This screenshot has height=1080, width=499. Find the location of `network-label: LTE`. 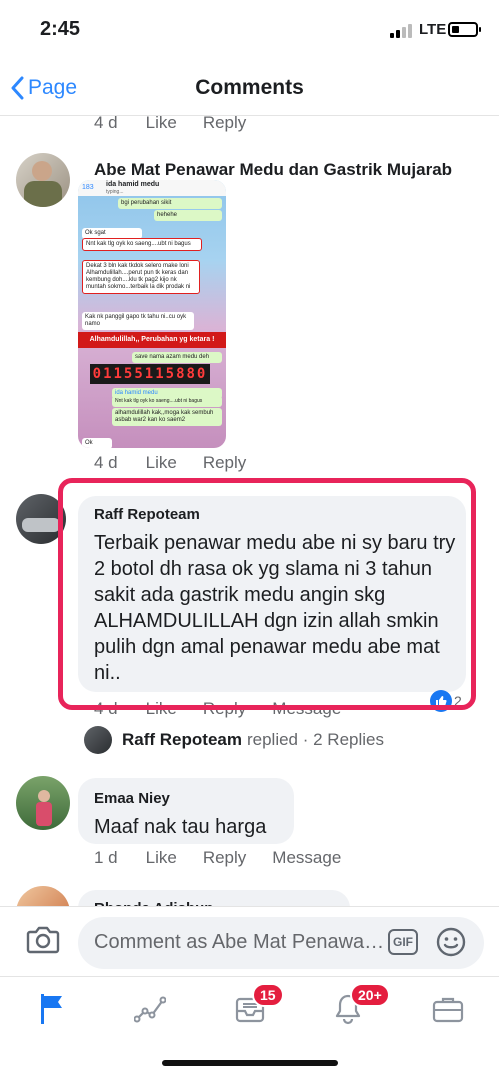

network-label: LTE is located at coordinates (433, 29).